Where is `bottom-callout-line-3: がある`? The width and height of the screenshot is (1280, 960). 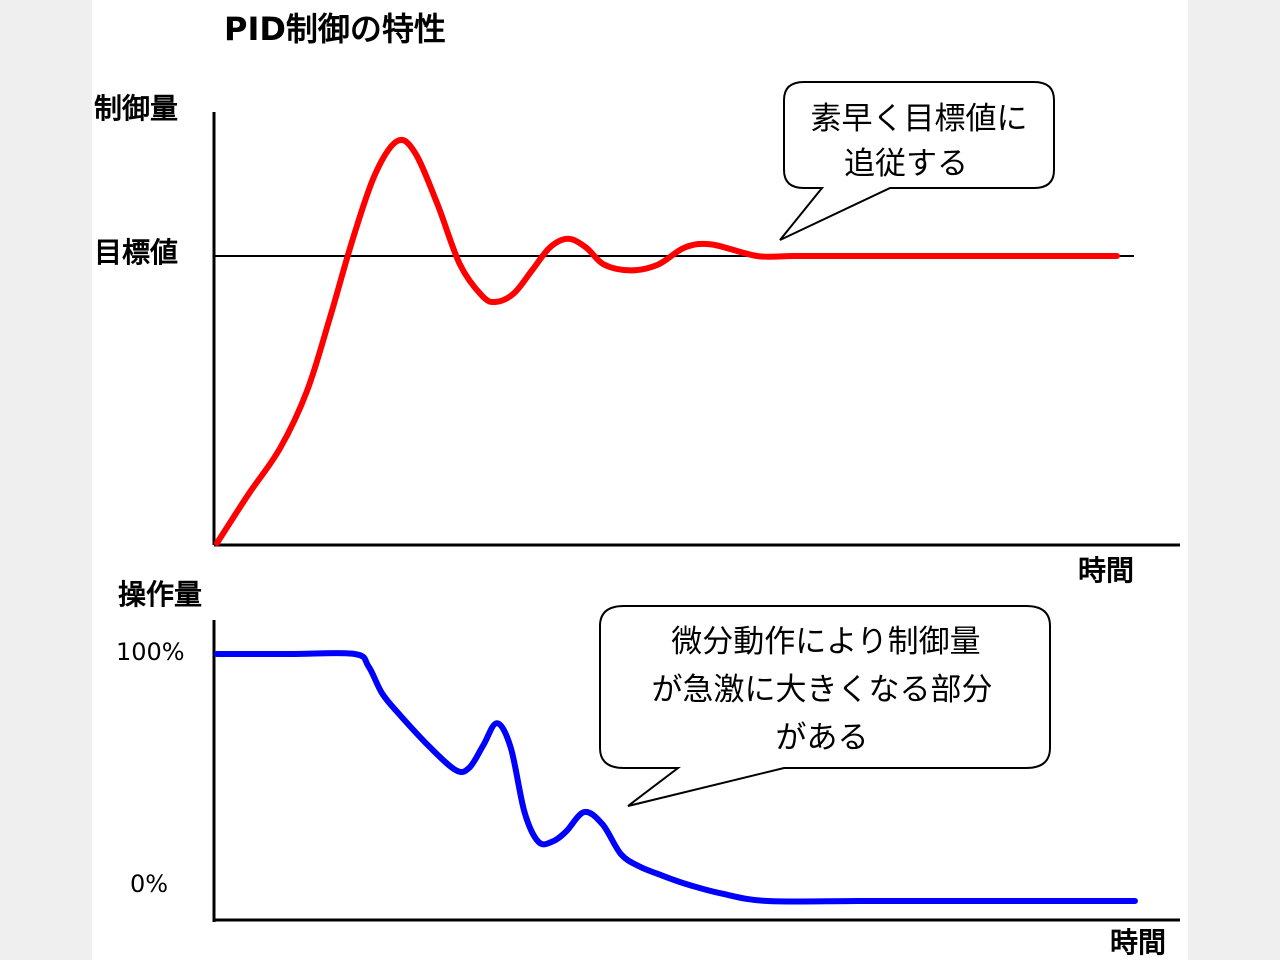 bottom-callout-line-3: がある is located at coordinates (822, 738).